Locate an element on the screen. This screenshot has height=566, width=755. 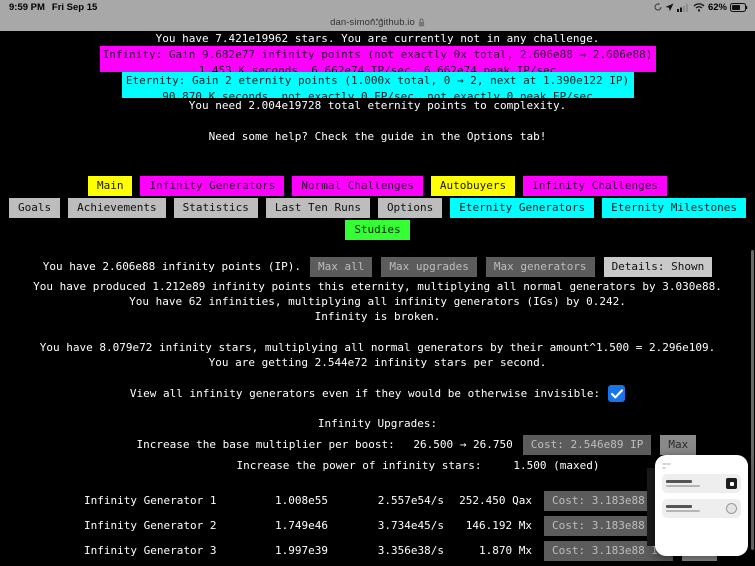
sheet-item-password is located at coordinates (701, 483).